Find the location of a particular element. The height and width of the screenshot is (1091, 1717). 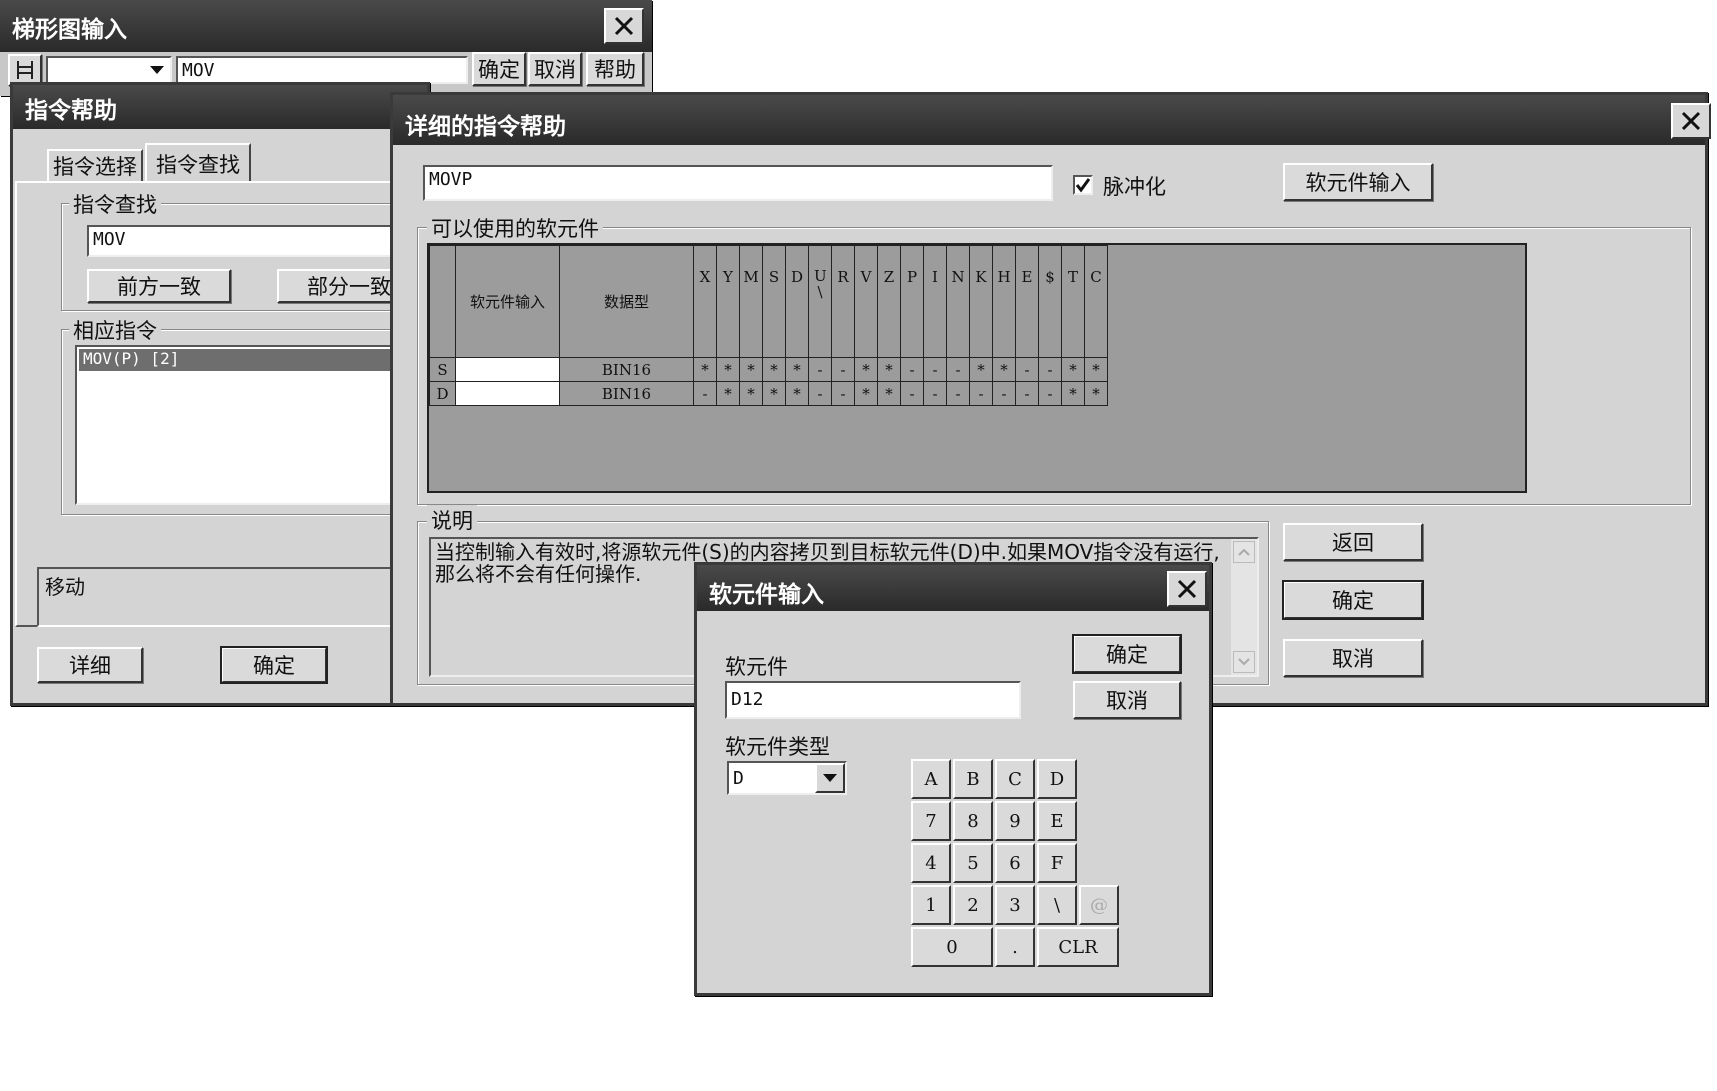

detail-help-titlebar: 详细的指令帮助 is located at coordinates (1049, 120).